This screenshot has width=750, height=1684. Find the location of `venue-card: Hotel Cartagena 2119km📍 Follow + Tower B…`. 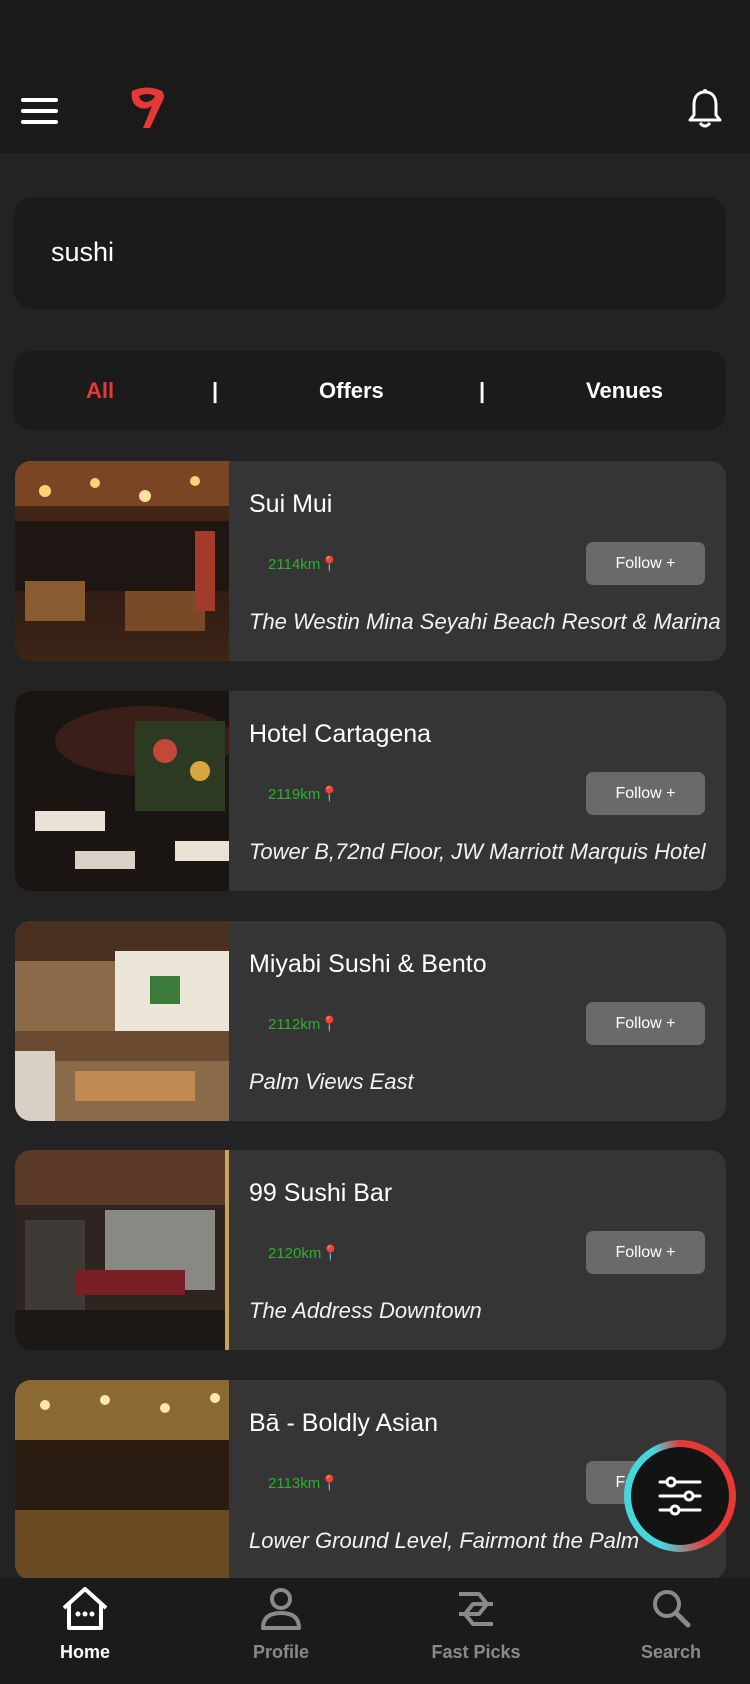

venue-card: Hotel Cartagena 2119km📍 Follow + Tower B… is located at coordinates (370, 791).